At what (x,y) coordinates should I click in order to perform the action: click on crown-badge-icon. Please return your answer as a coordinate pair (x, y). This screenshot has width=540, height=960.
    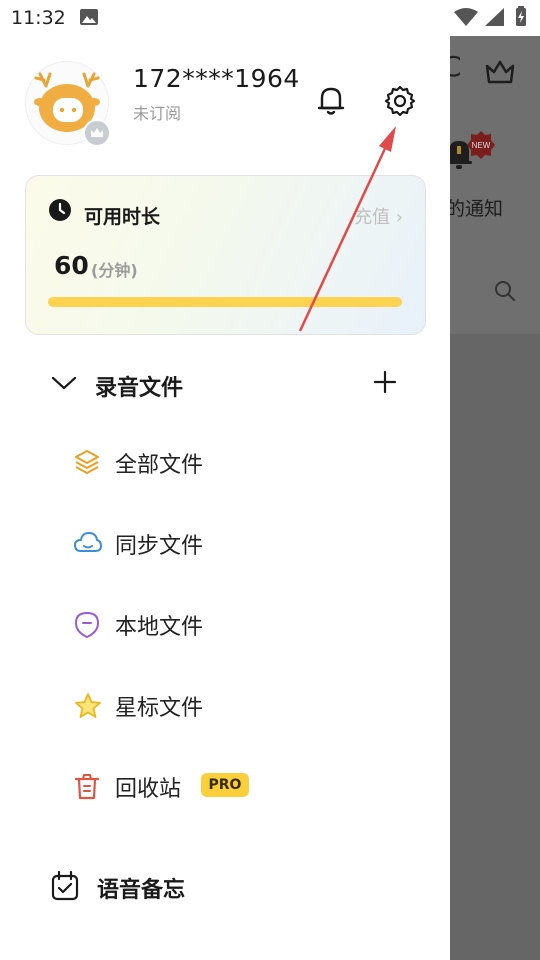
    Looking at the image, I should click on (97, 132).